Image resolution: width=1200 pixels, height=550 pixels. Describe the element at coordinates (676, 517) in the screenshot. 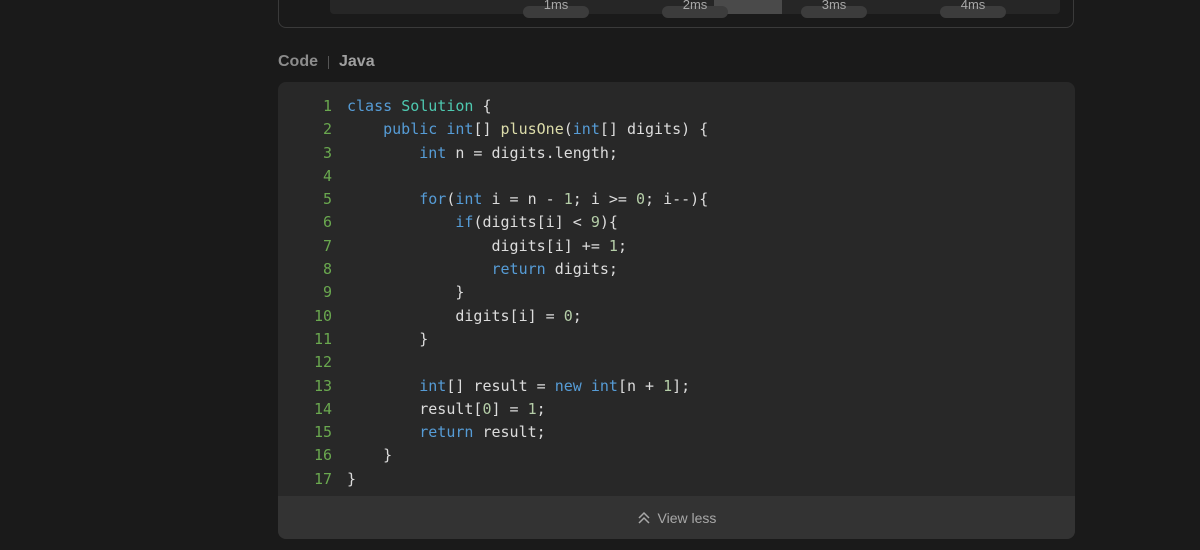

I see `view-less-button: View less` at that location.